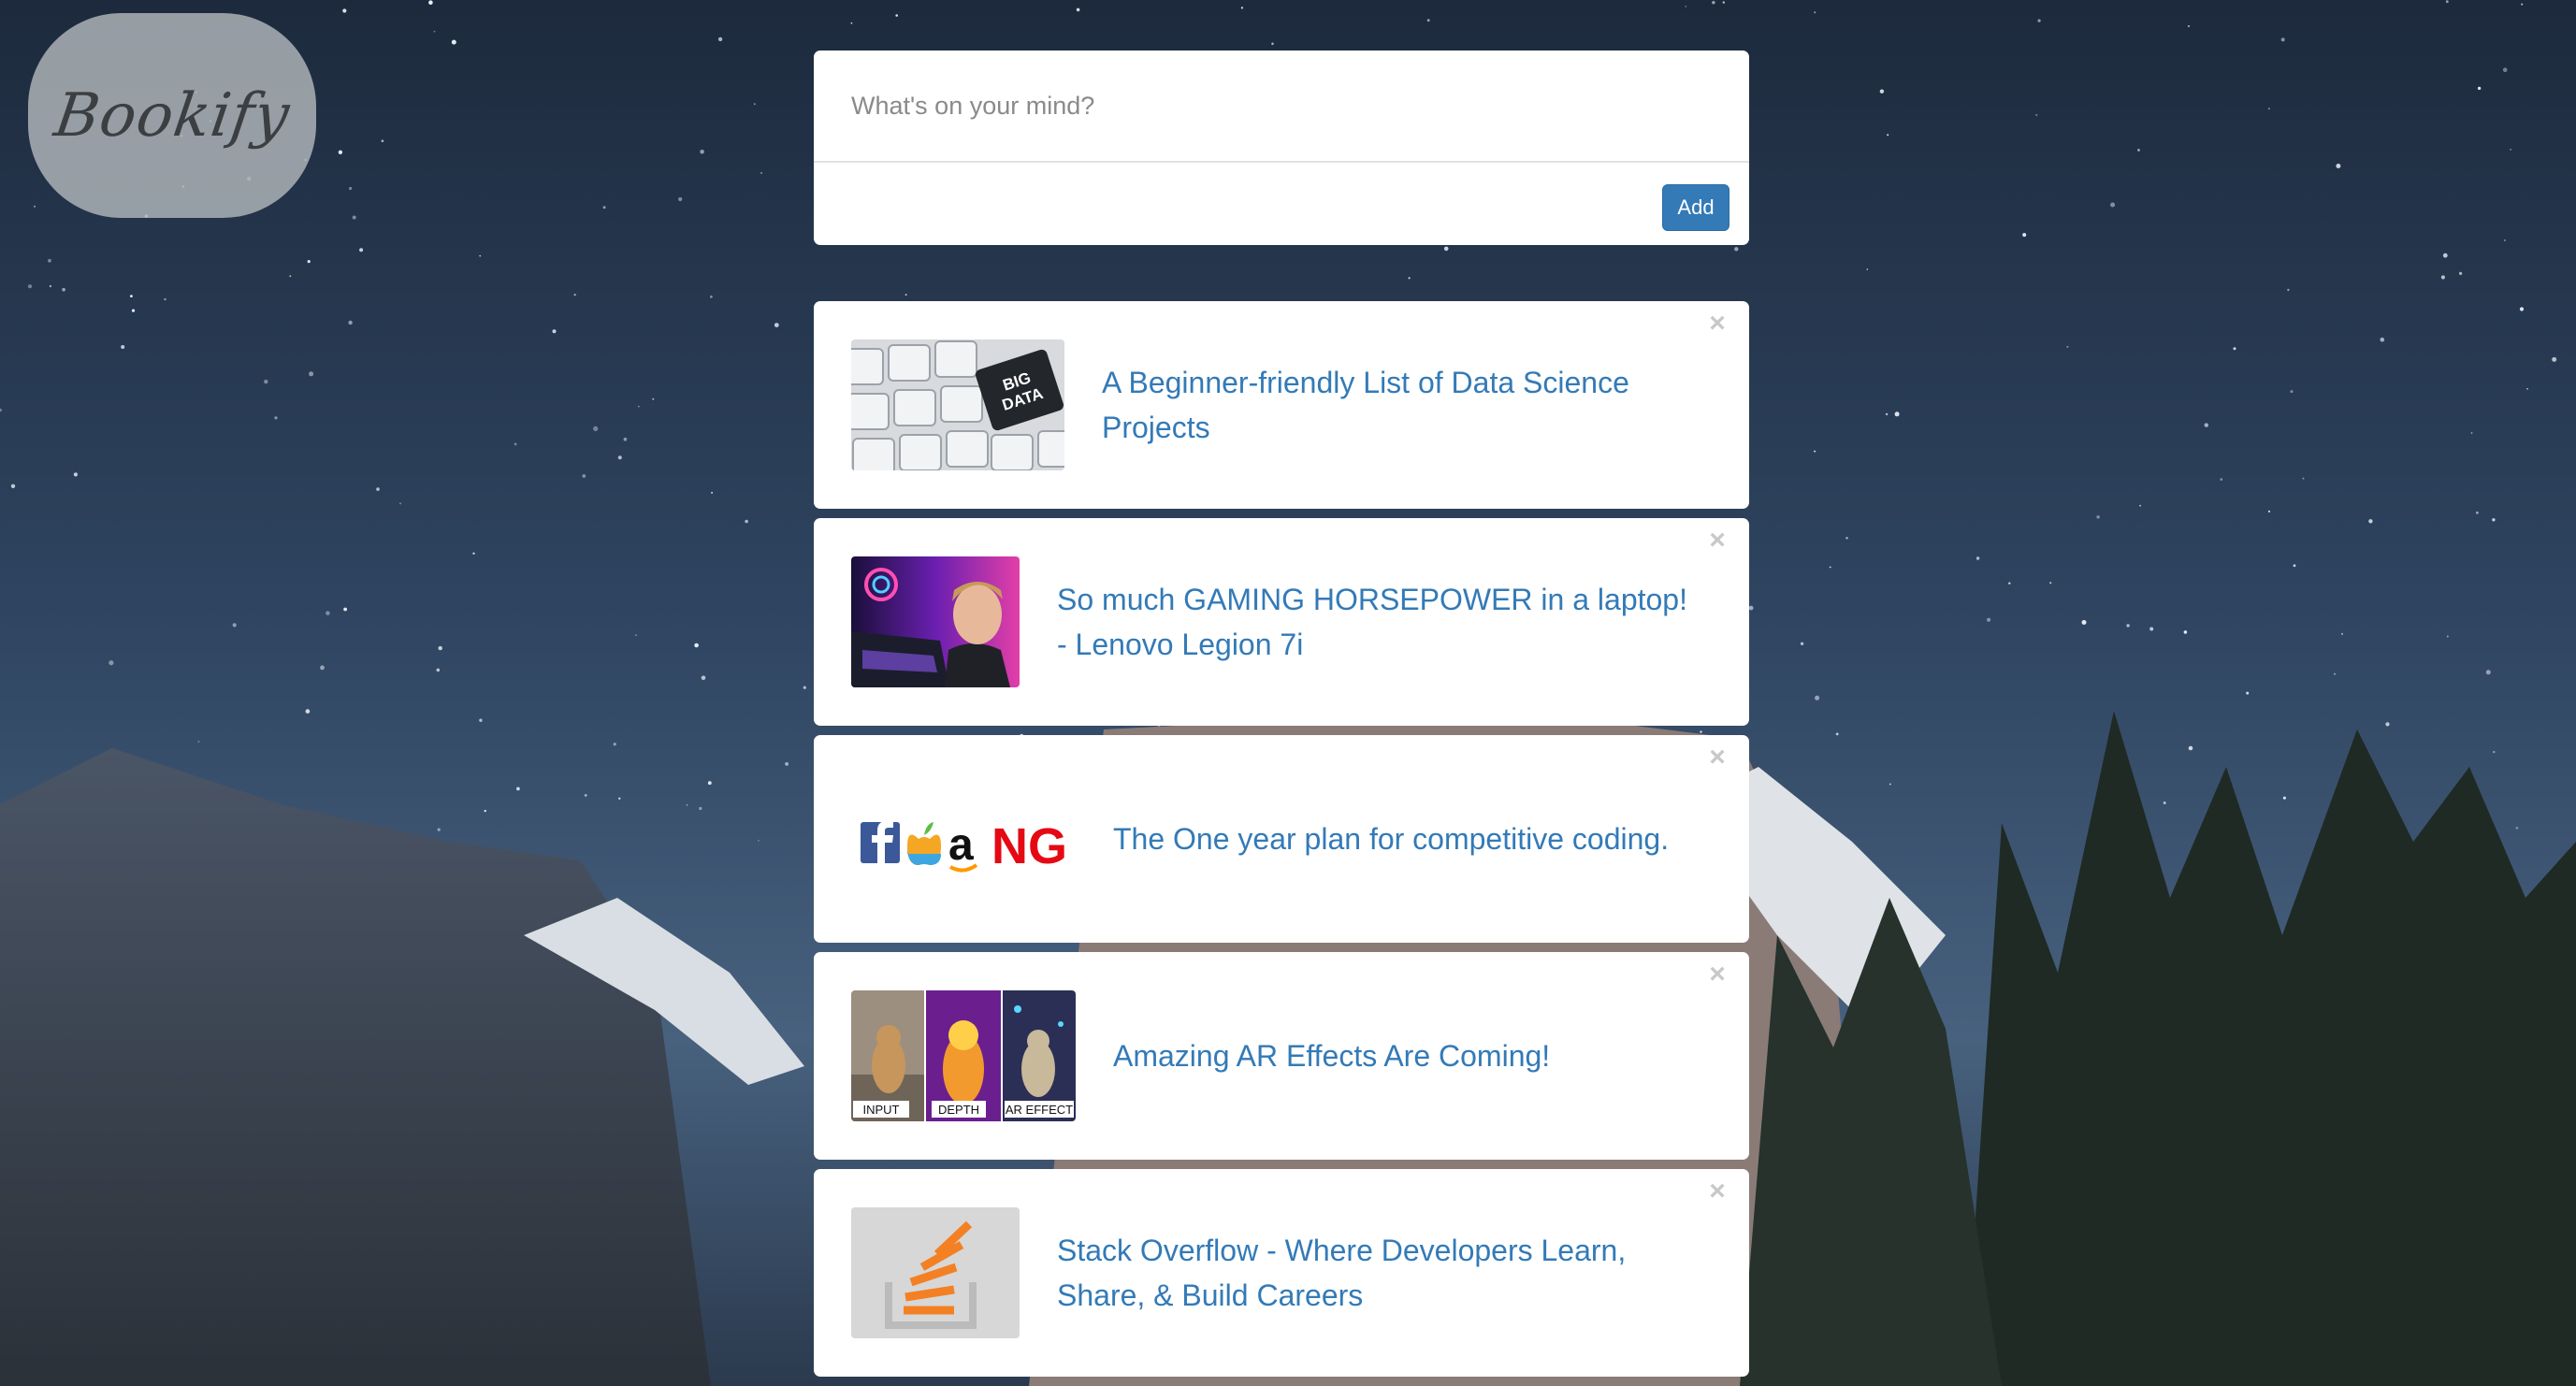 The height and width of the screenshot is (1386, 2576). What do you see at coordinates (1029, 846) in the screenshot?
I see `netflix-google-letters: NG` at bounding box center [1029, 846].